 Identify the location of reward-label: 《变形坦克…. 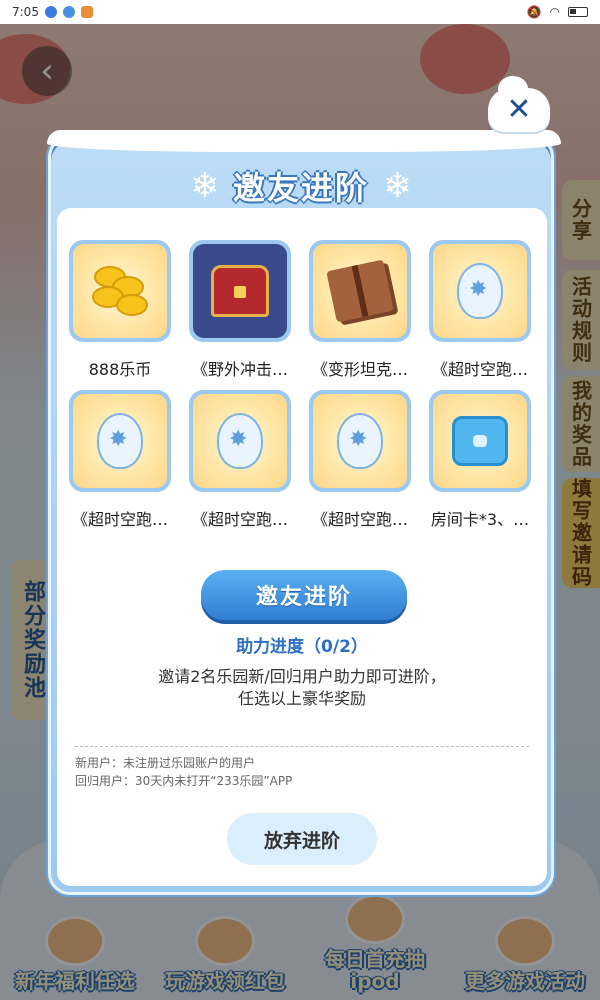
(359, 369).